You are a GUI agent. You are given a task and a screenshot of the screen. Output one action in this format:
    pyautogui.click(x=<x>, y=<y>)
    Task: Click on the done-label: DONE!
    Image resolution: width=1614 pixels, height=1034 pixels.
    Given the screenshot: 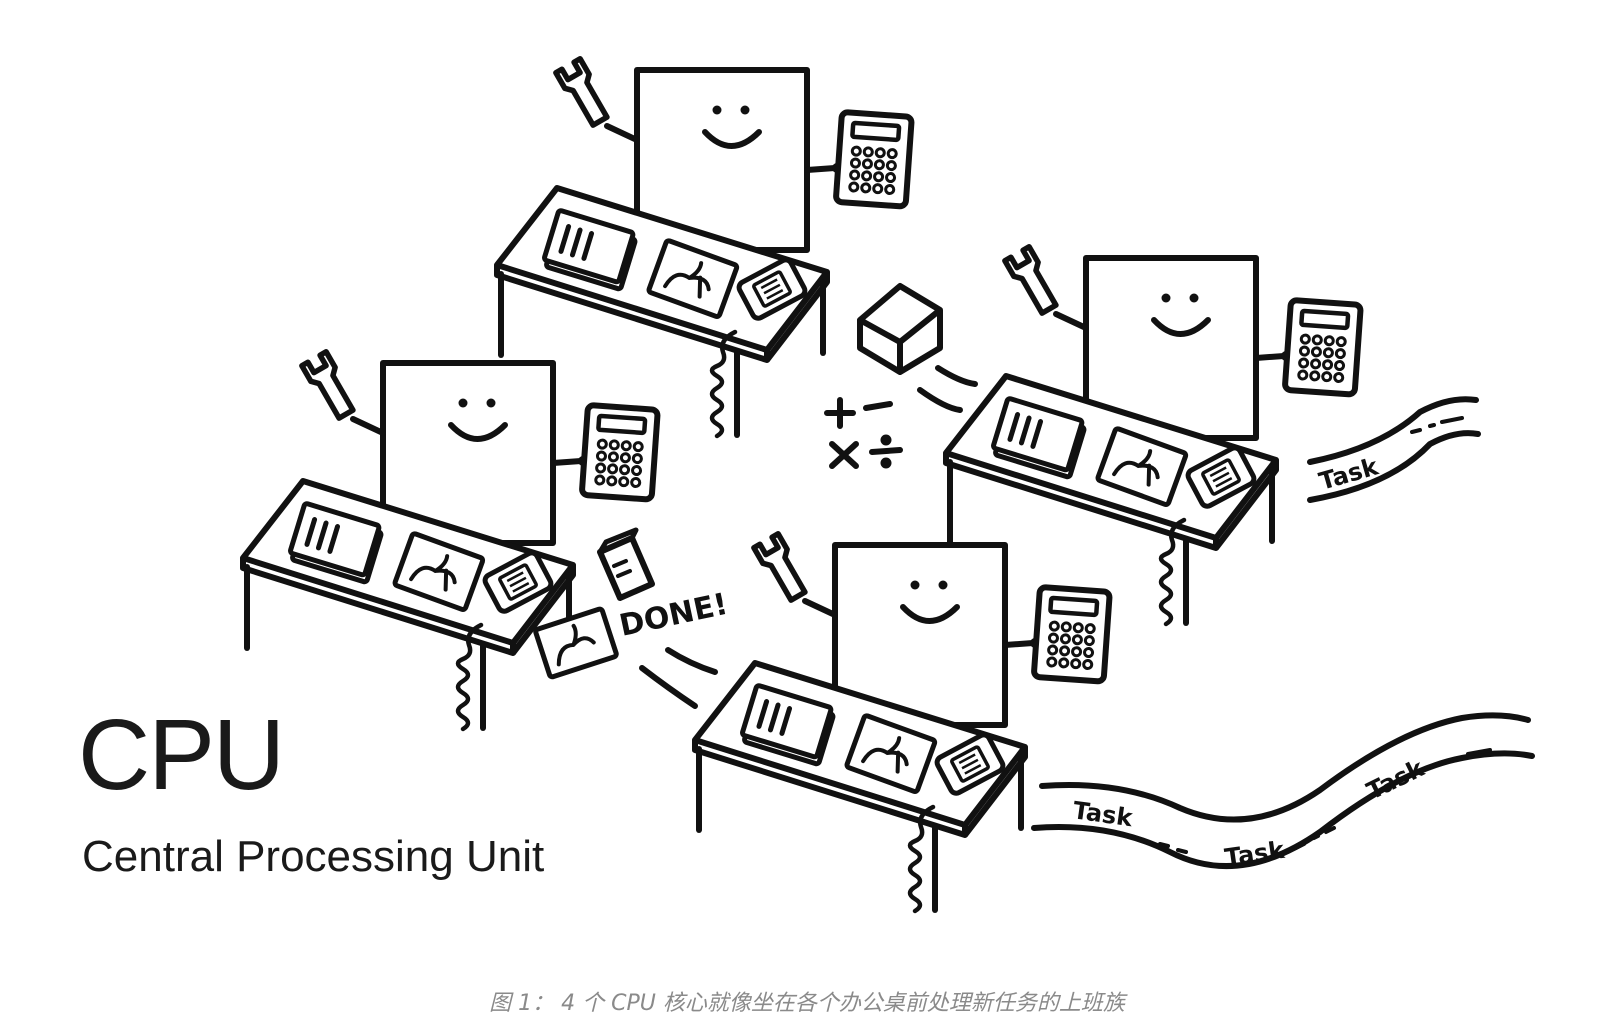 What is the action you would take?
    pyautogui.click(x=673, y=615)
    